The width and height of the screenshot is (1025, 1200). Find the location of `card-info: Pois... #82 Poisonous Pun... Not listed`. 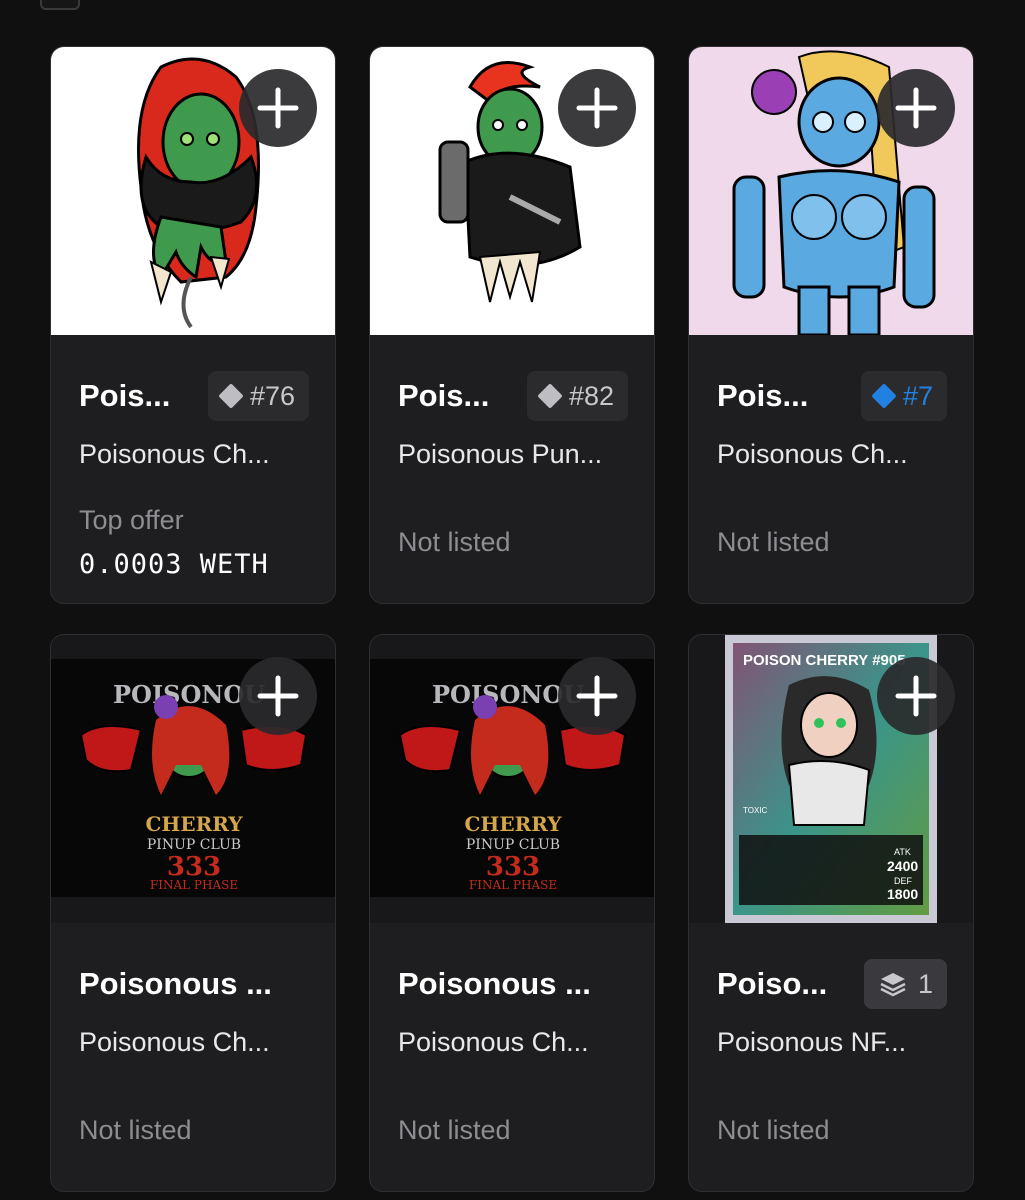

card-info: Pois... #82 Poisonous Pun... Not listed is located at coordinates (512, 469).